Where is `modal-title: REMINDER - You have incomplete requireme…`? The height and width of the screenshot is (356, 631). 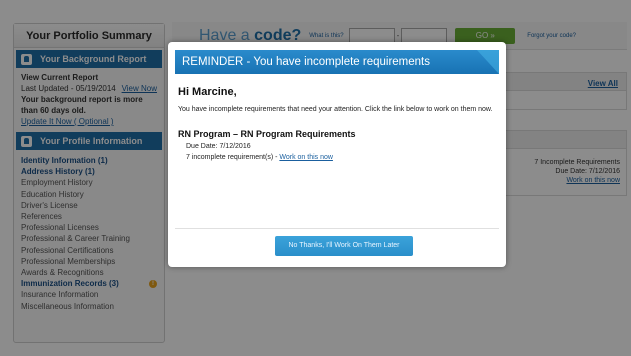 modal-title: REMINDER - You have incomplete requireme… is located at coordinates (337, 62).